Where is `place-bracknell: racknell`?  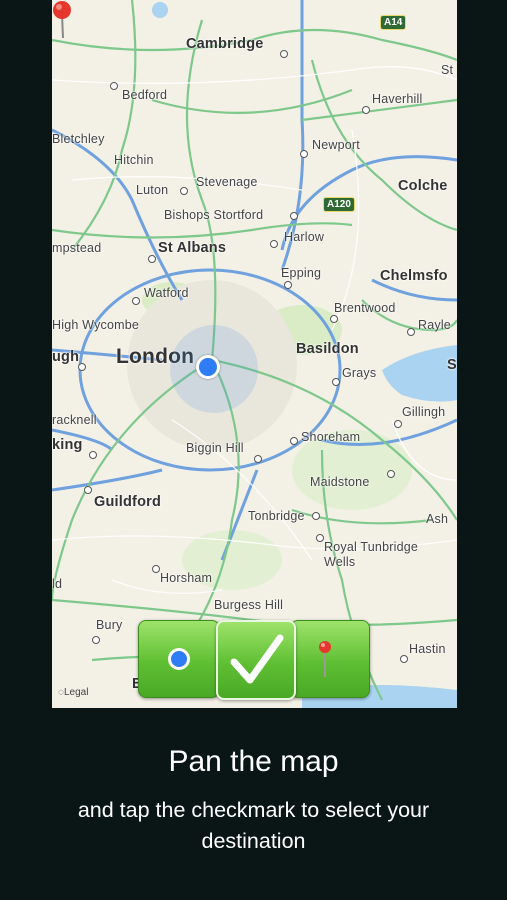
place-bracknell: racknell is located at coordinates (74, 420).